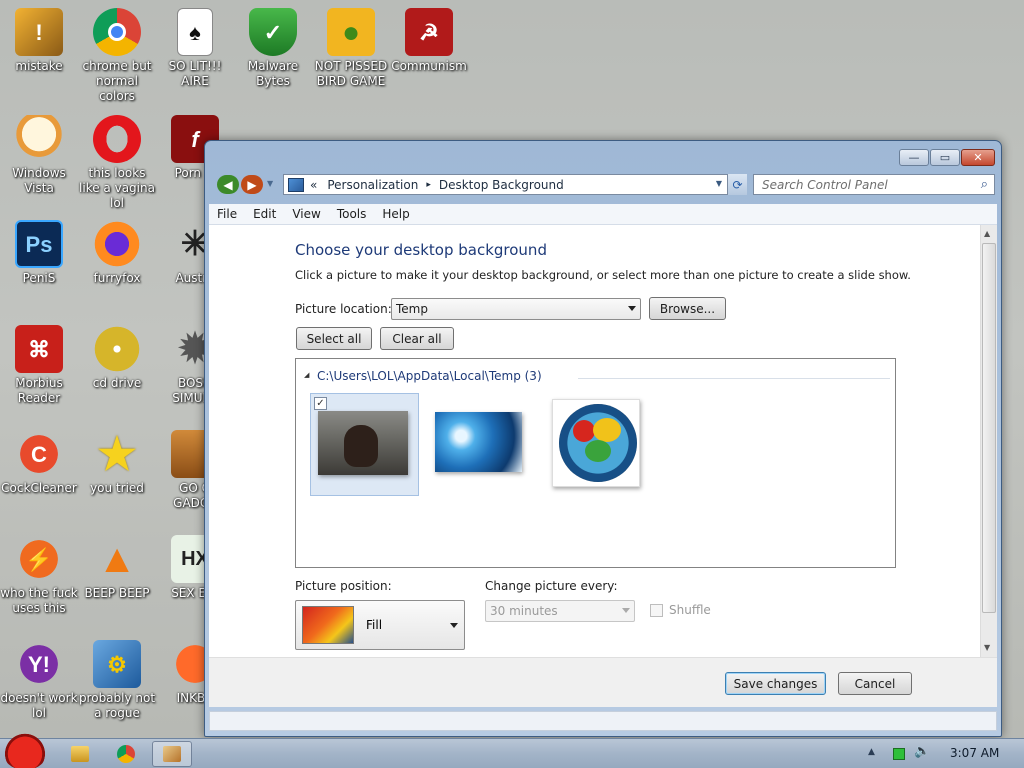 This screenshot has height=768, width=1024. Describe the element at coordinates (172, 754) in the screenshot. I see `taskbar-personalization` at that location.